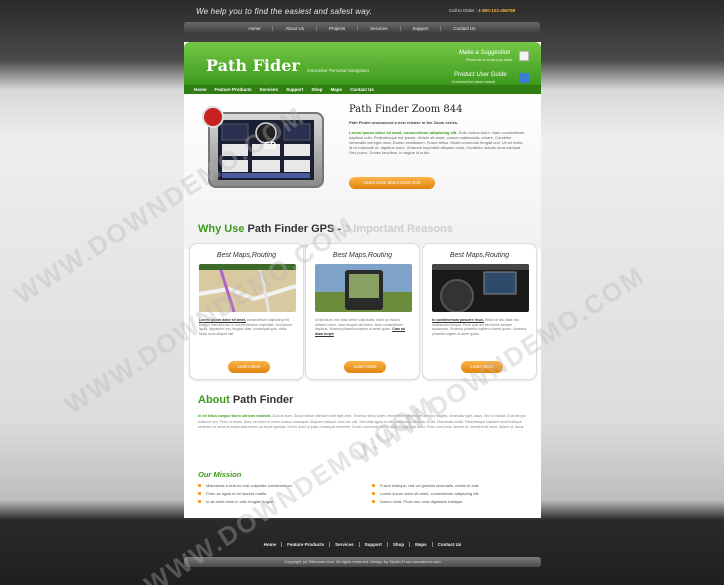  Describe the element at coordinates (338, 70) in the screenshot. I see `logo-tagline: Innovative Personal Navigation` at that location.